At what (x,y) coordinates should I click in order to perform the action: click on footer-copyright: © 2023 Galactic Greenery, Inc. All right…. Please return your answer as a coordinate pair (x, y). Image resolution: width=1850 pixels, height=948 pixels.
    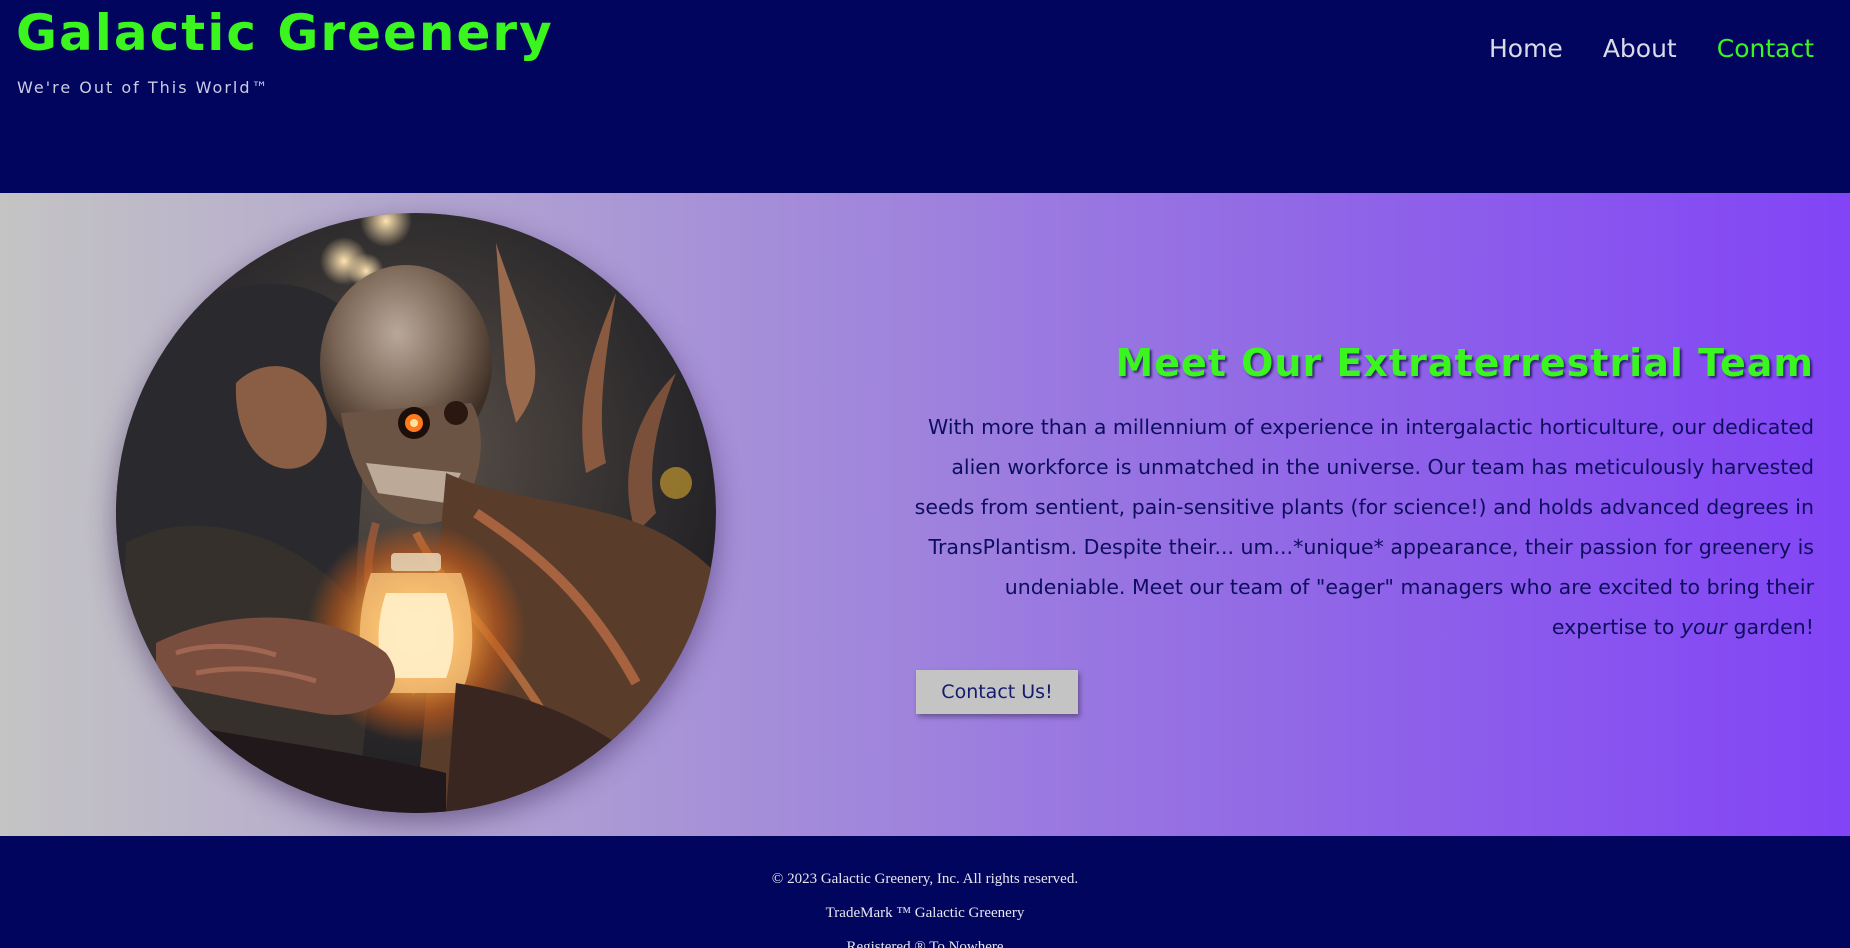
    Looking at the image, I should click on (925, 879).